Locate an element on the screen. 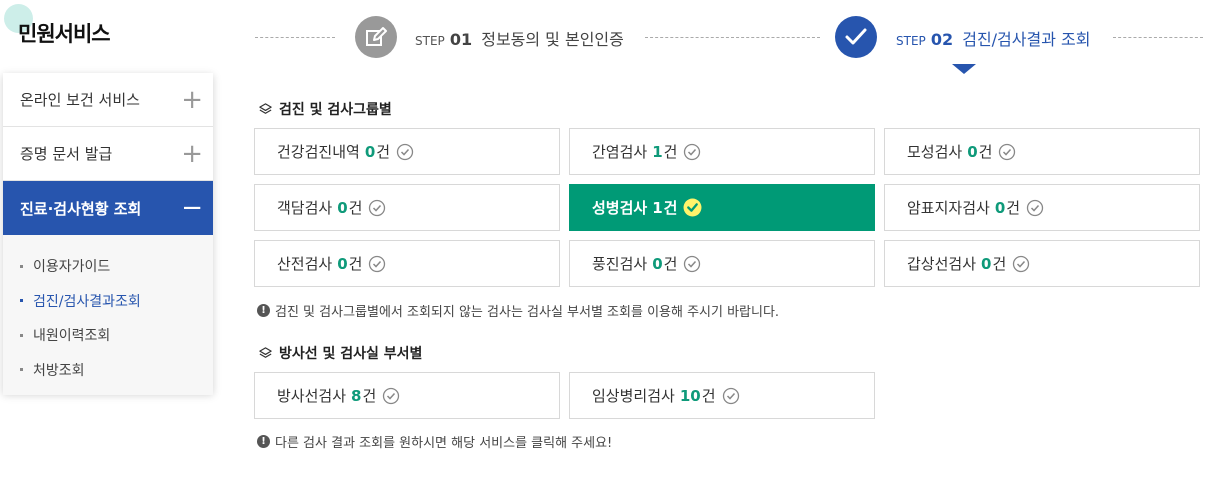 The image size is (1213, 495). exam-label: 암표지자검사 is located at coordinates (948, 208).